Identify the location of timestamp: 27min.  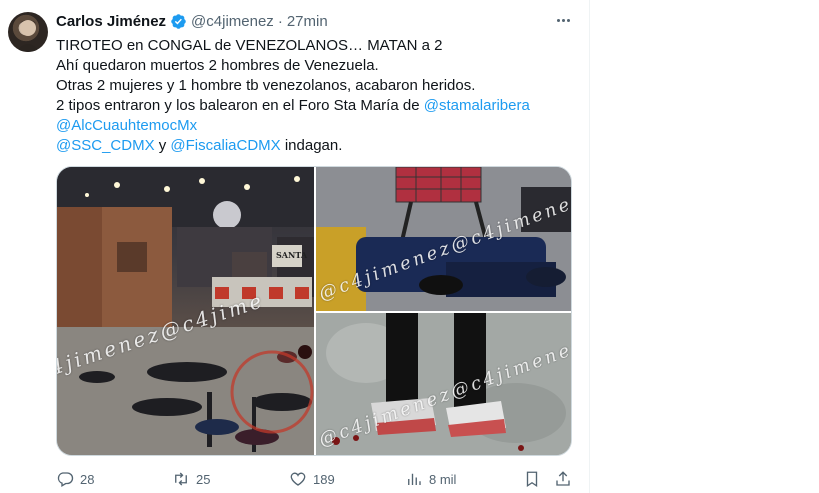
(307, 21).